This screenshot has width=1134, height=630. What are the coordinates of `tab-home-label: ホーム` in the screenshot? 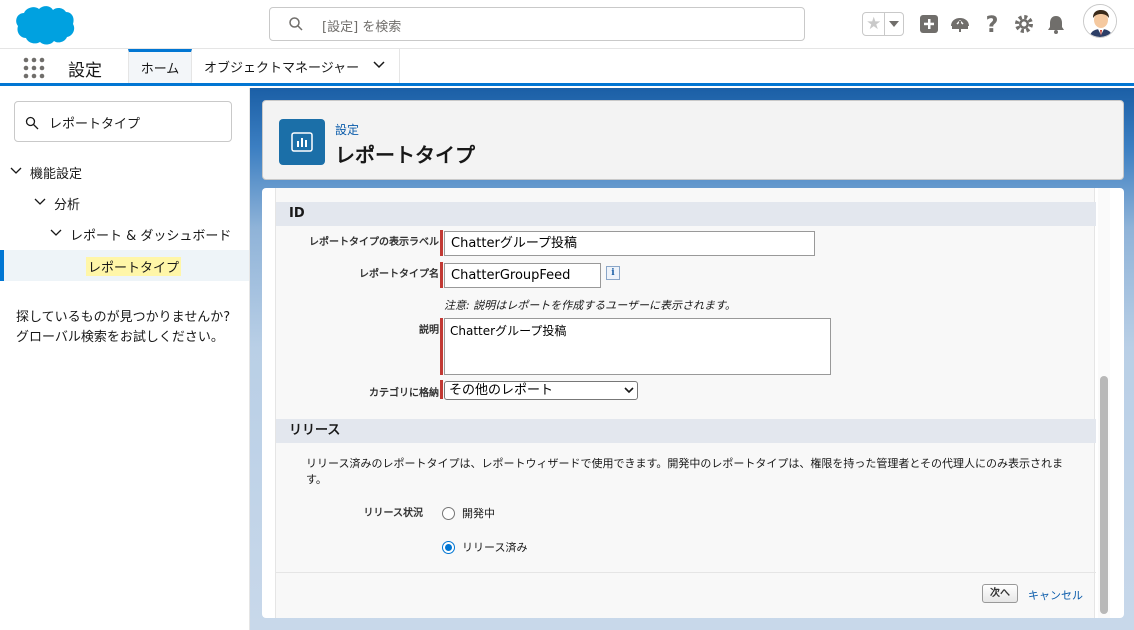 It's located at (160, 69).